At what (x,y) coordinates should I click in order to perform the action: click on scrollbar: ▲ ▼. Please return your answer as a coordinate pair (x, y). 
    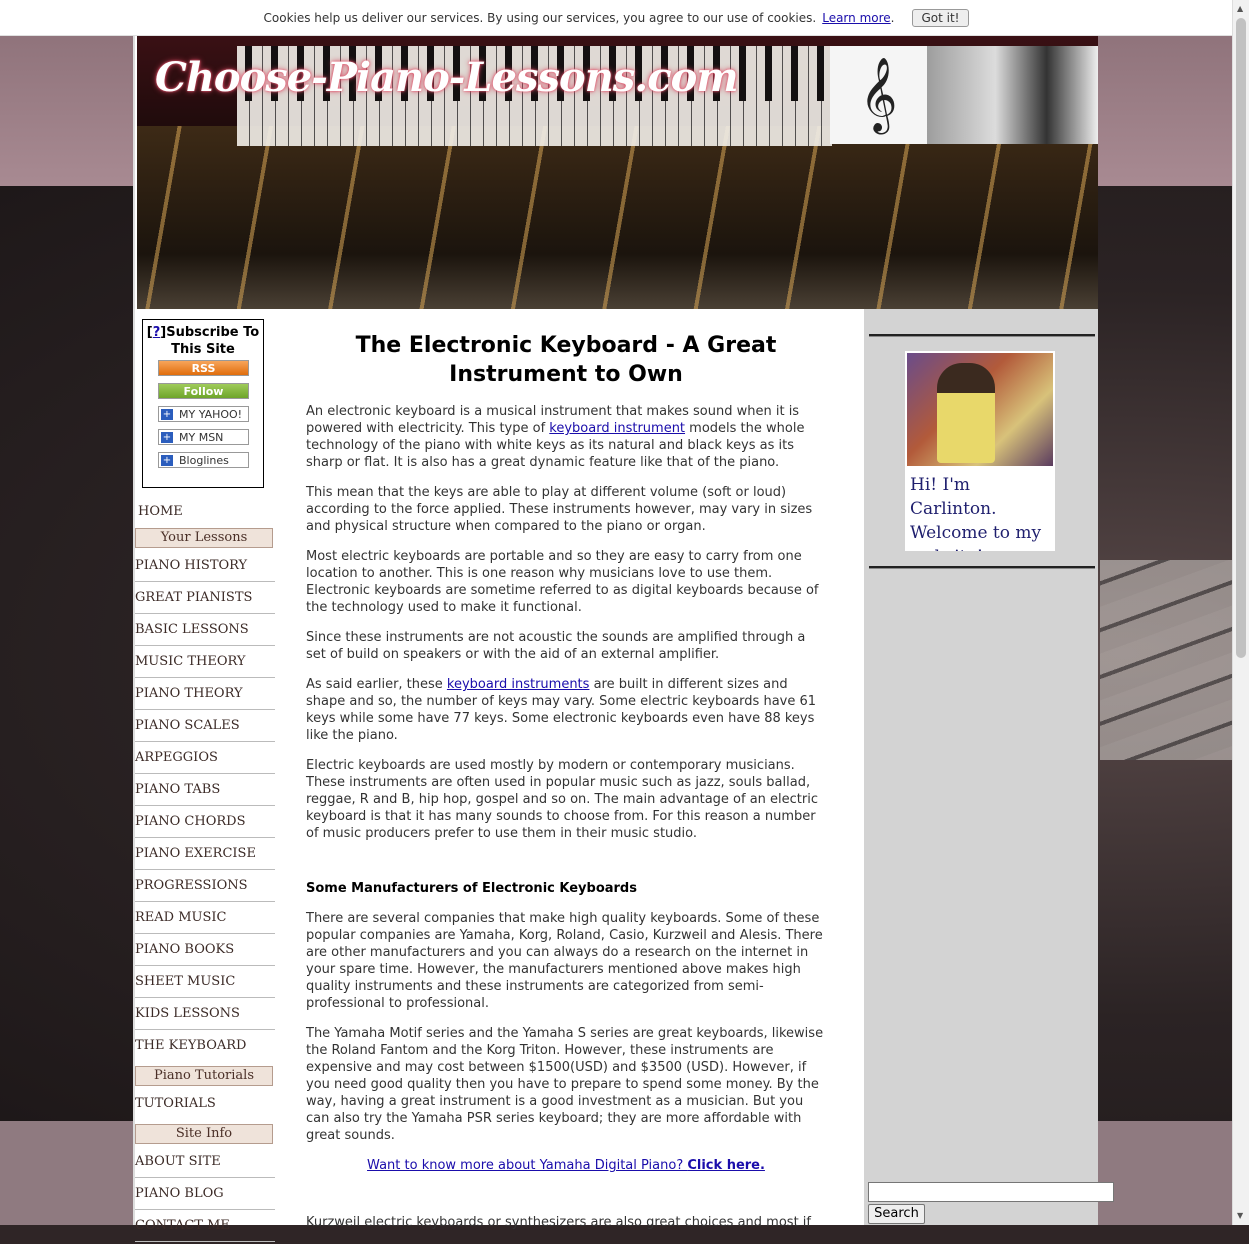
    Looking at the image, I should click on (1240, 612).